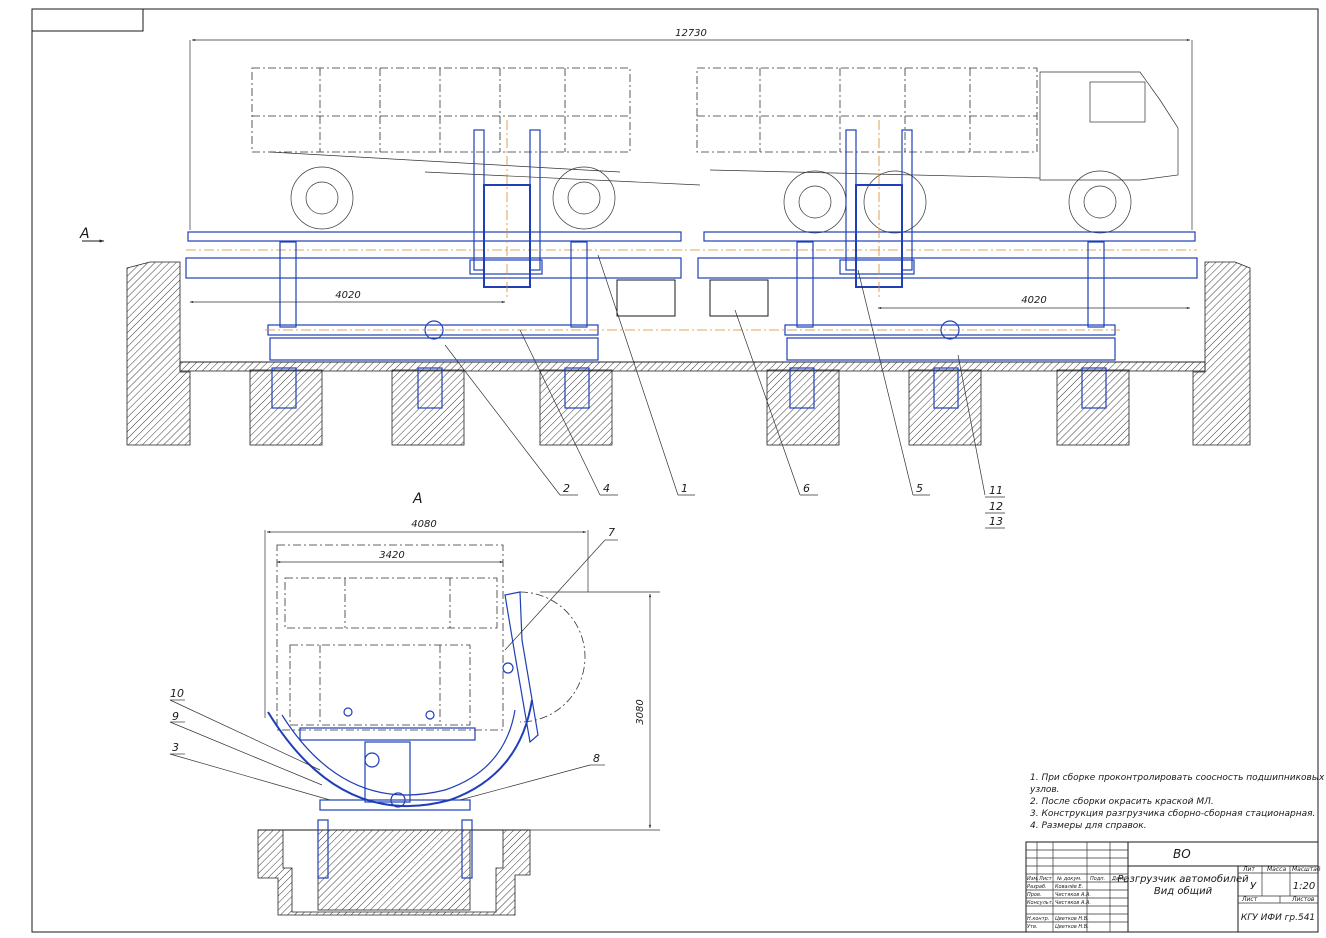  What do you see at coordinates (691, 255) in the screenshot?
I see `rails` at bounding box center [691, 255].